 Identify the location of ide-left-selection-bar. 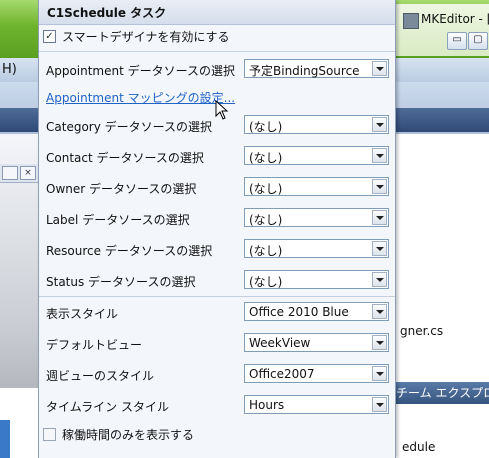
(5, 439).